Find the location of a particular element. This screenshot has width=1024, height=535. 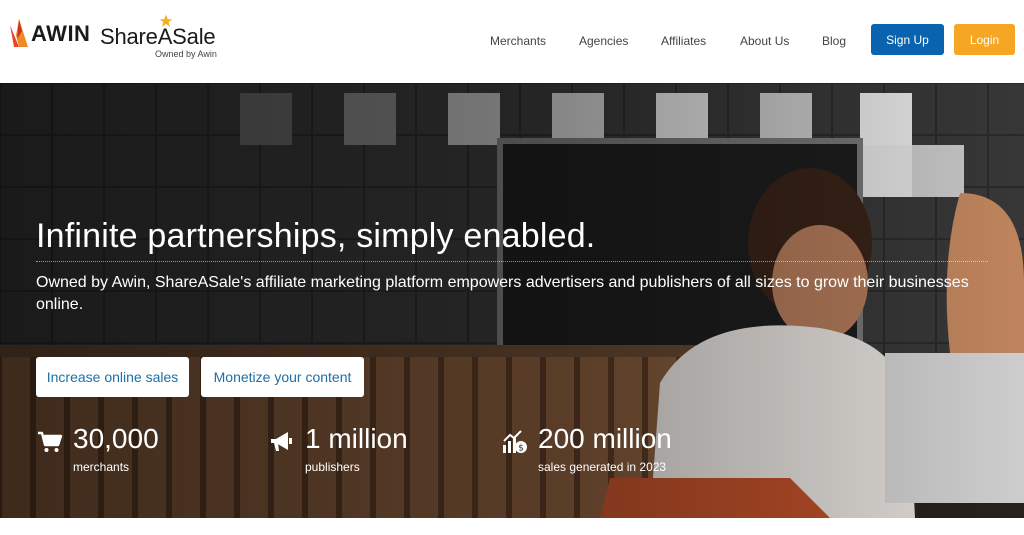

growth-chart-icon: $ is located at coordinates (515, 442).